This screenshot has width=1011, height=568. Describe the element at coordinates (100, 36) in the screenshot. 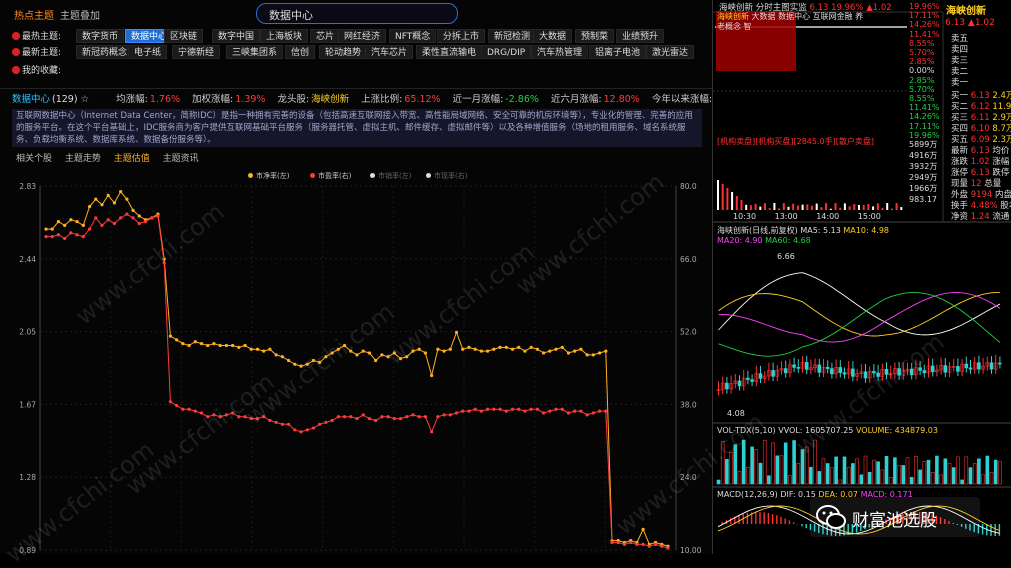

I see `theme-tag: 数字货币` at that location.